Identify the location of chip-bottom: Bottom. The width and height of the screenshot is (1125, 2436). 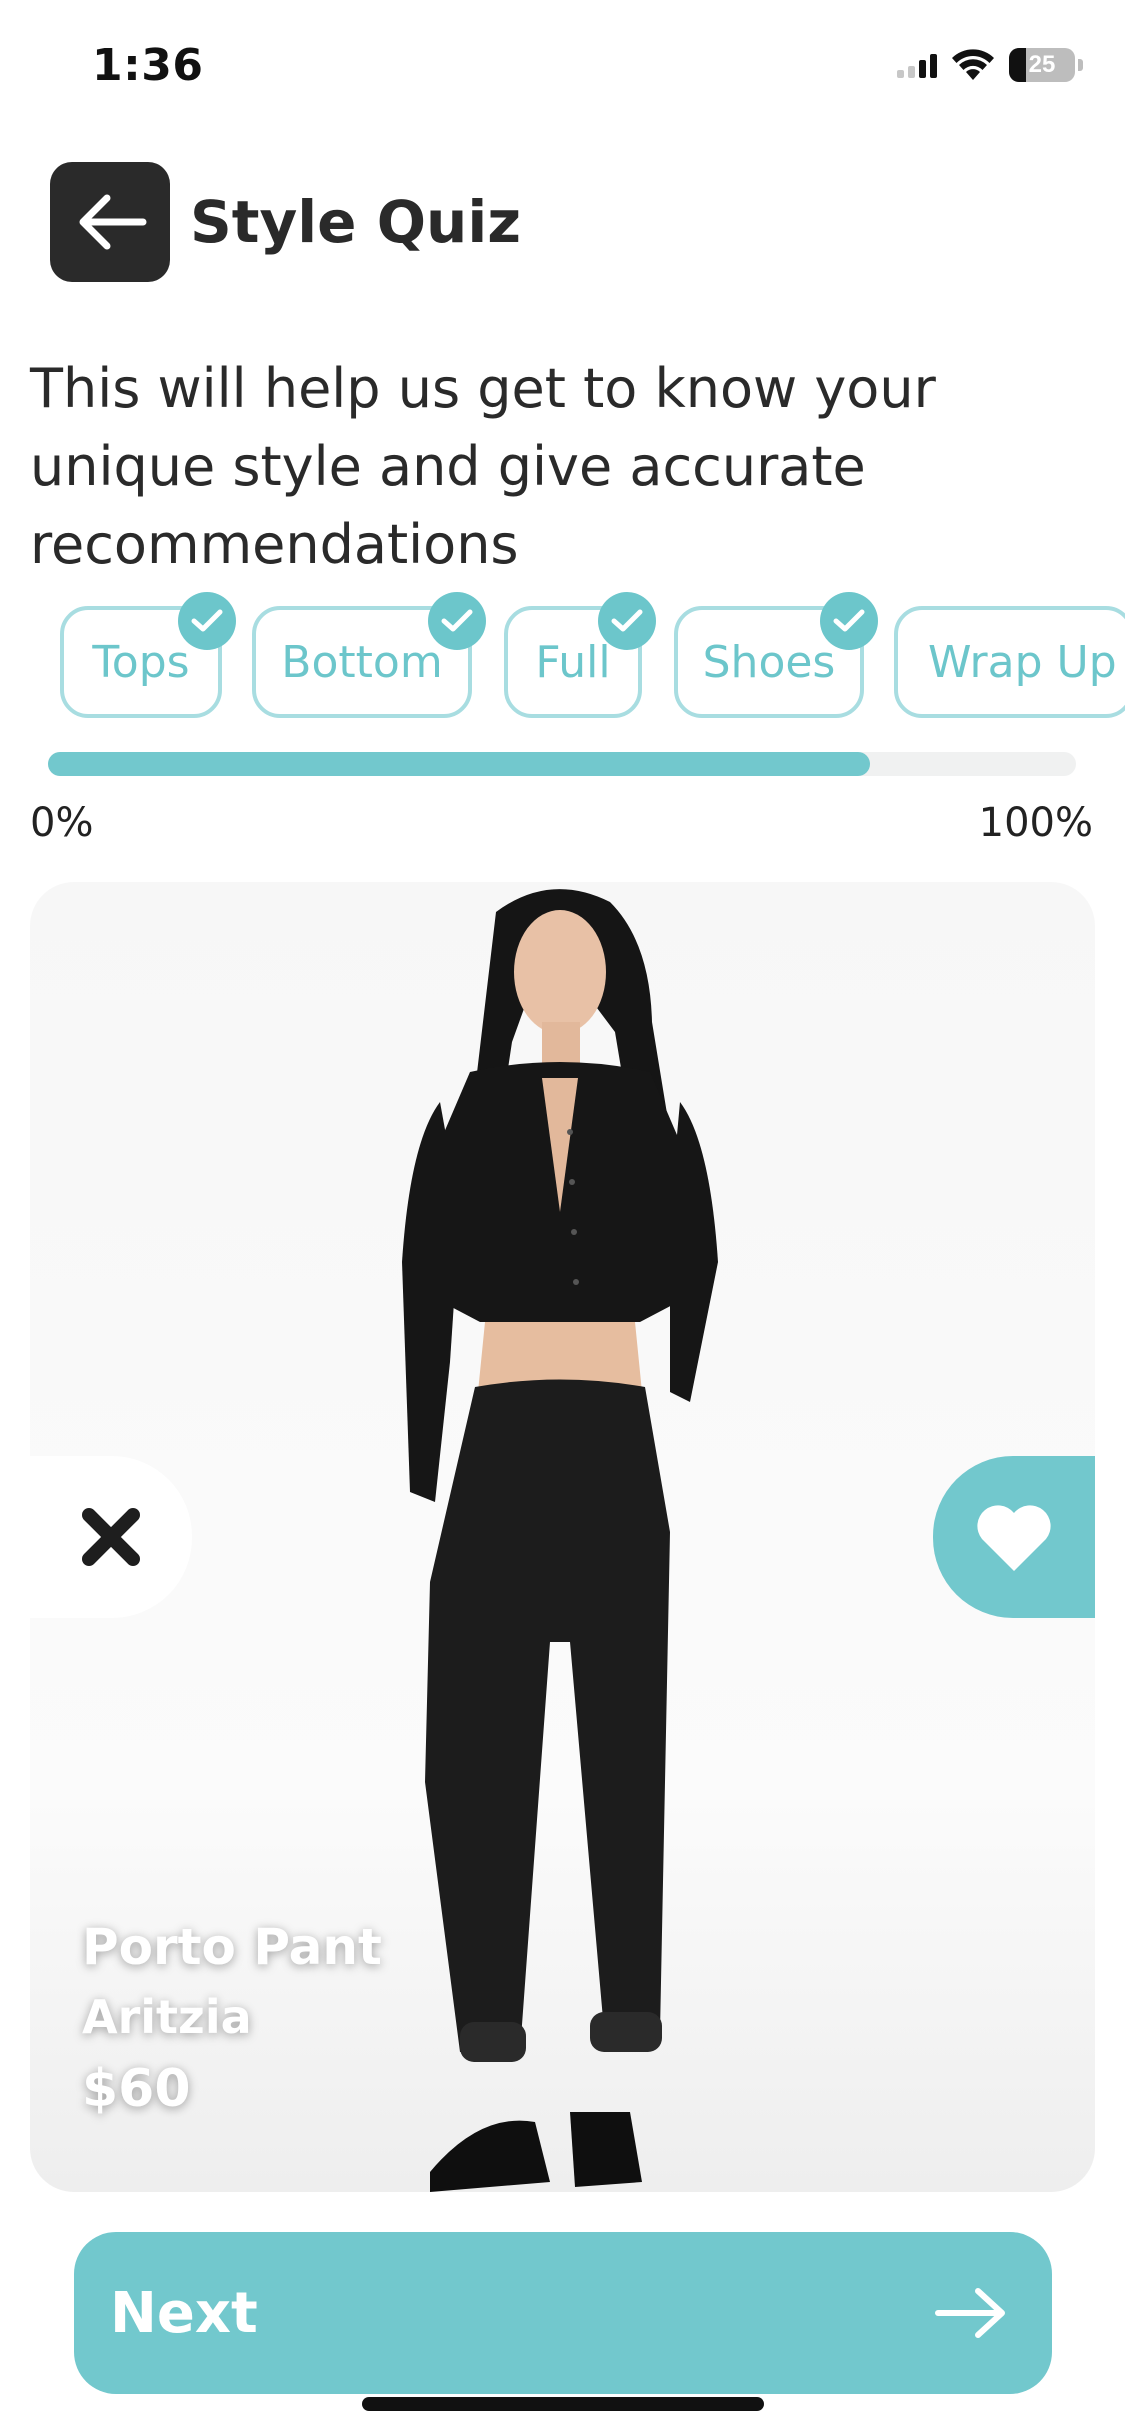
(369, 655).